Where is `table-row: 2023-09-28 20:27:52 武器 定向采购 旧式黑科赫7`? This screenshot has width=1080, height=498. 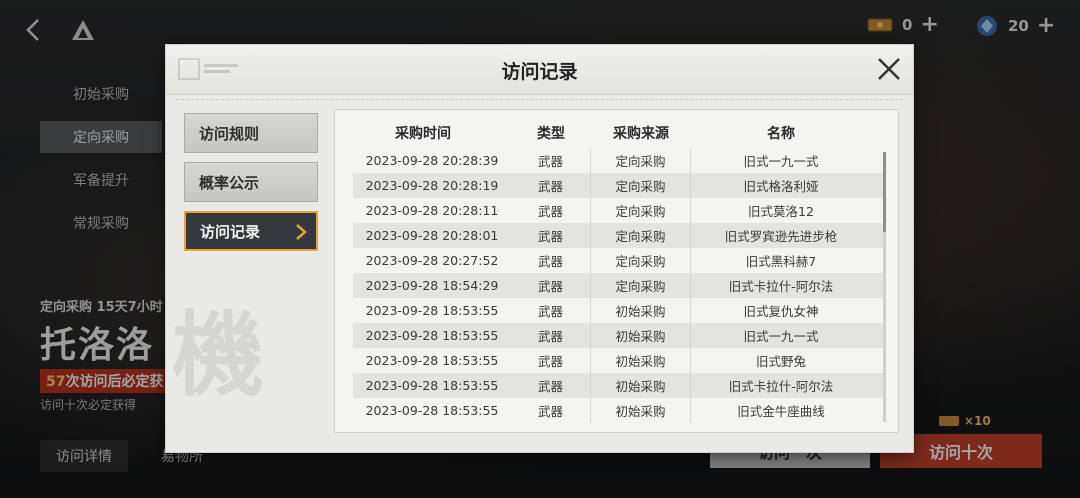 table-row: 2023-09-28 20:27:52 武器 定向采购 旧式黑科赫7 is located at coordinates (618, 260).